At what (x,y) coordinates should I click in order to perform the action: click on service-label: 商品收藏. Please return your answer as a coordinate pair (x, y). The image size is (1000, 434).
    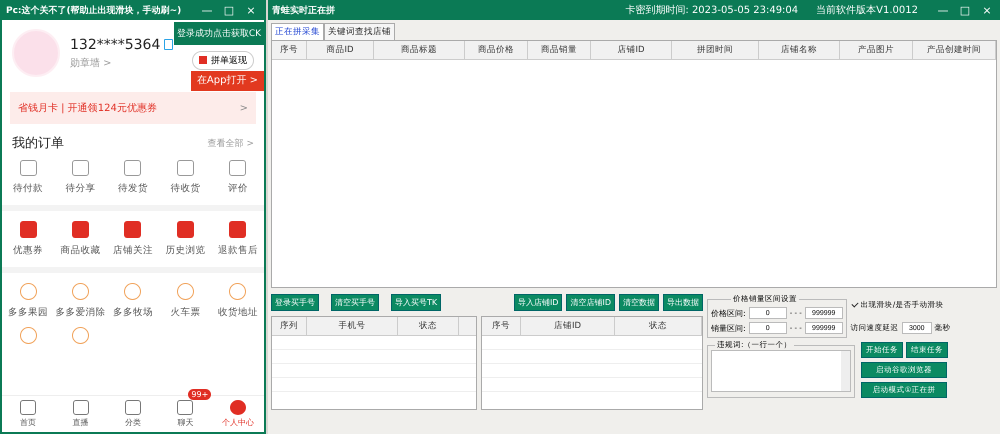
    Looking at the image, I should click on (80, 250).